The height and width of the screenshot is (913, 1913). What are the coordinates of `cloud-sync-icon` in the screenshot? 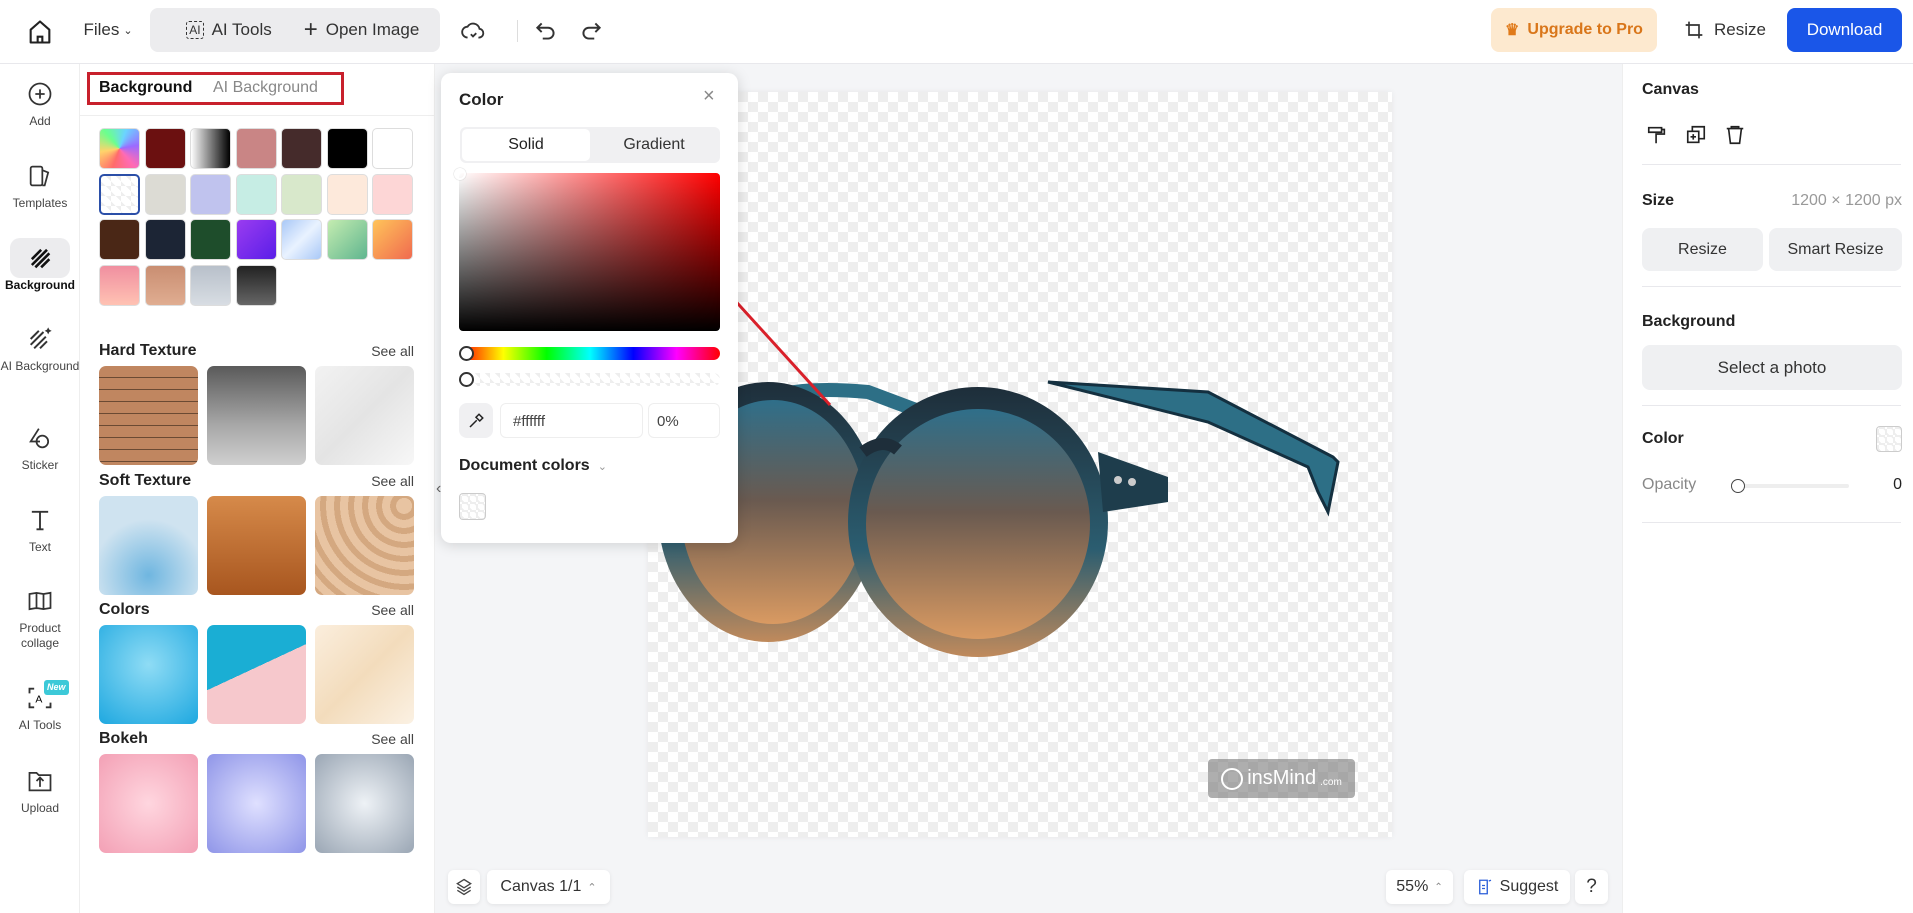 It's located at (473, 31).